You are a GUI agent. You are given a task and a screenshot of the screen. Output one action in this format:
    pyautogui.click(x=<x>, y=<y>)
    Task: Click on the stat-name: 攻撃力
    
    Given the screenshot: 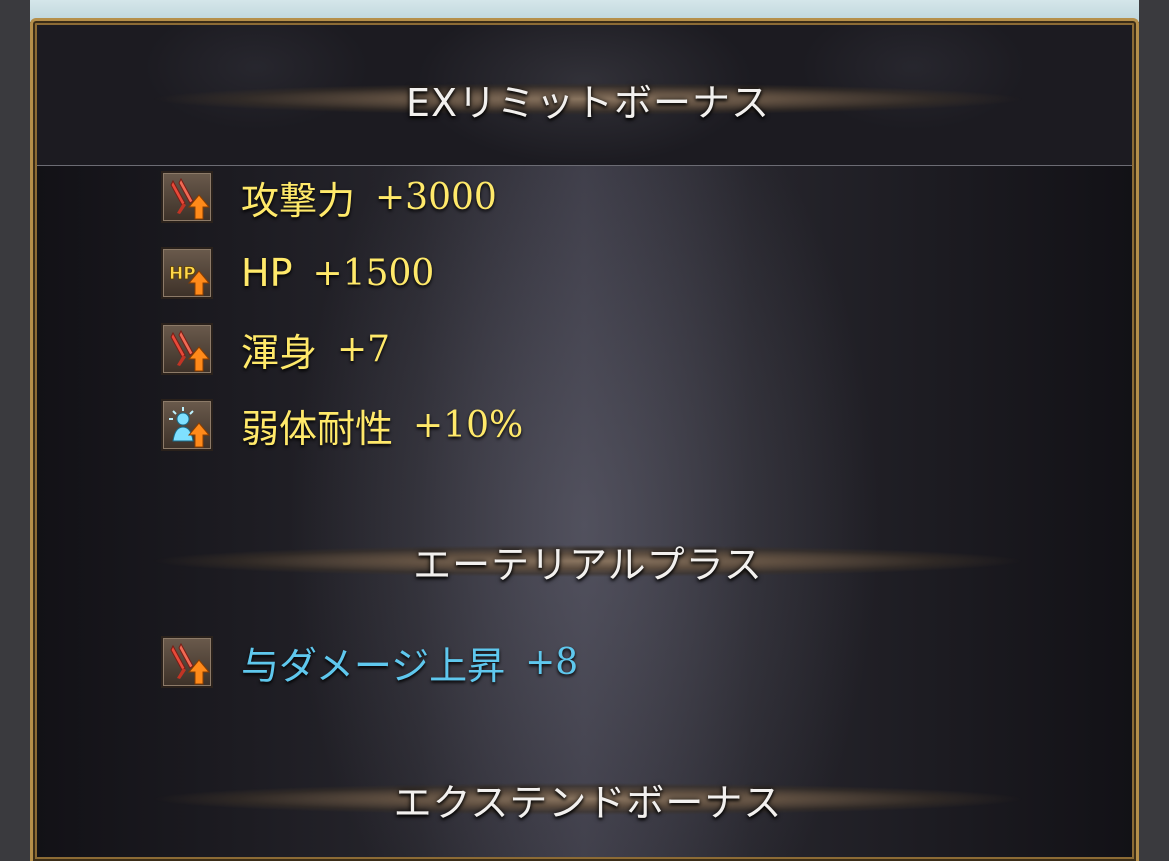 What is the action you would take?
    pyautogui.click(x=298, y=200)
    